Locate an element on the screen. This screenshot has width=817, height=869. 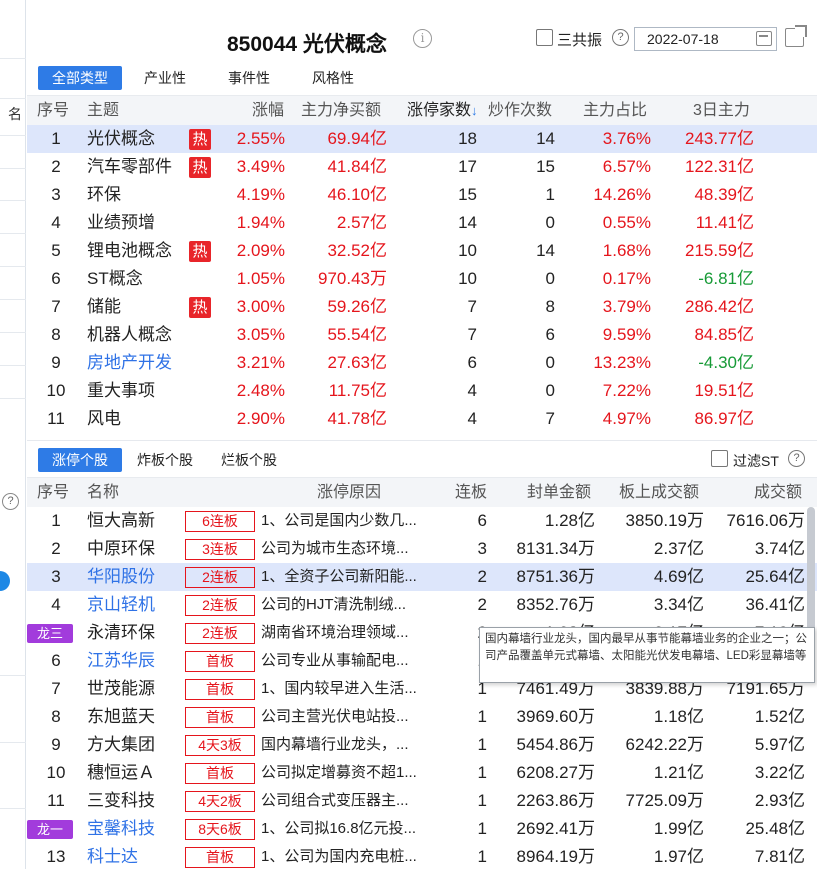
left-panel-fragment: 名 is located at coordinates (15, 114).